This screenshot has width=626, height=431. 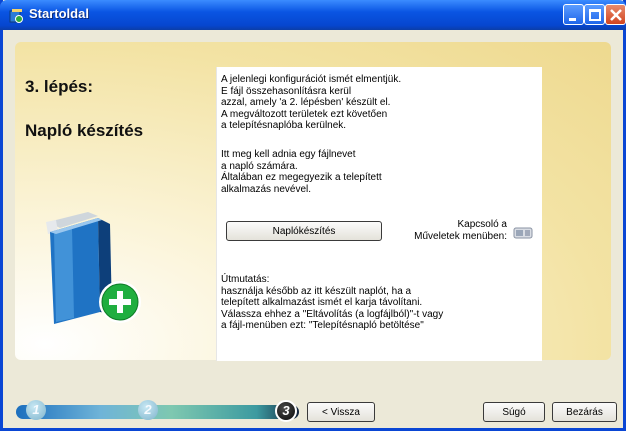 I want to click on switch-label: Kapcsoló a Műveletek menüben:, so click(x=460, y=230).